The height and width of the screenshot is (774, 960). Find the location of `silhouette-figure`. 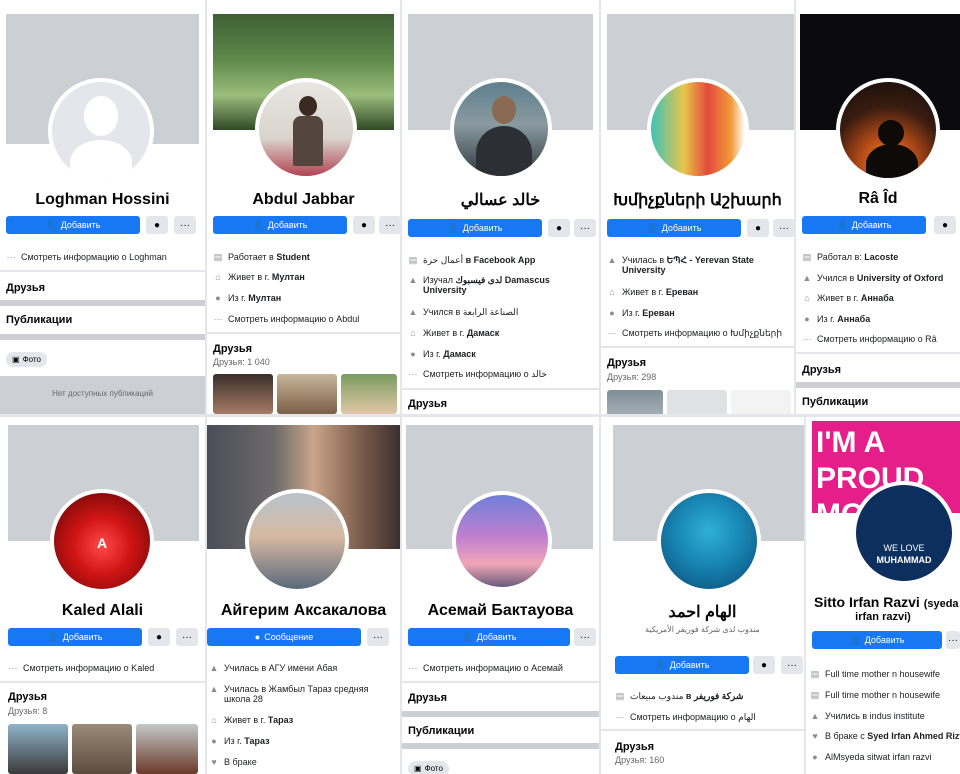

silhouette-figure is located at coordinates (891, 133).